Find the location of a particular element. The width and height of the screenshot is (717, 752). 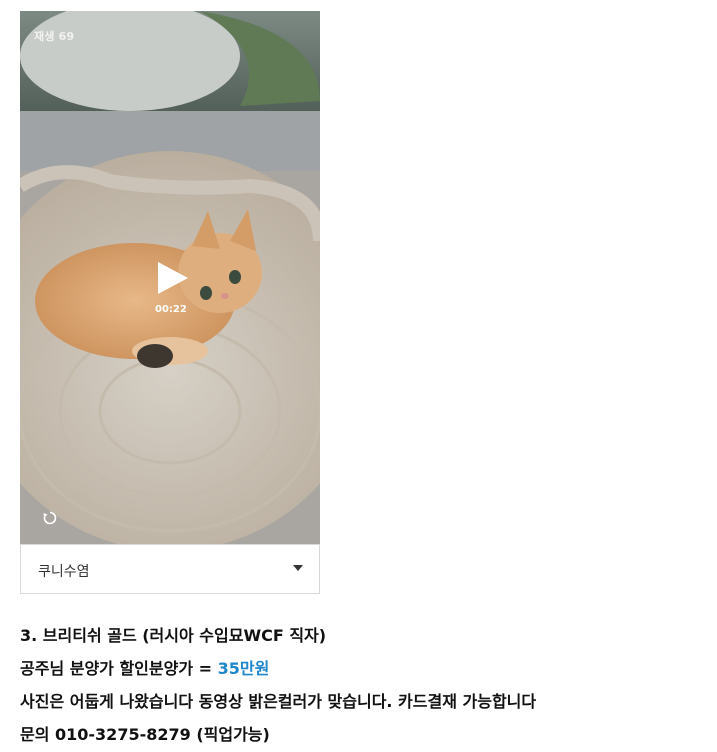

contact-info: 문의 010-3275-8279 (픽업가능) is located at coordinates (145, 734).